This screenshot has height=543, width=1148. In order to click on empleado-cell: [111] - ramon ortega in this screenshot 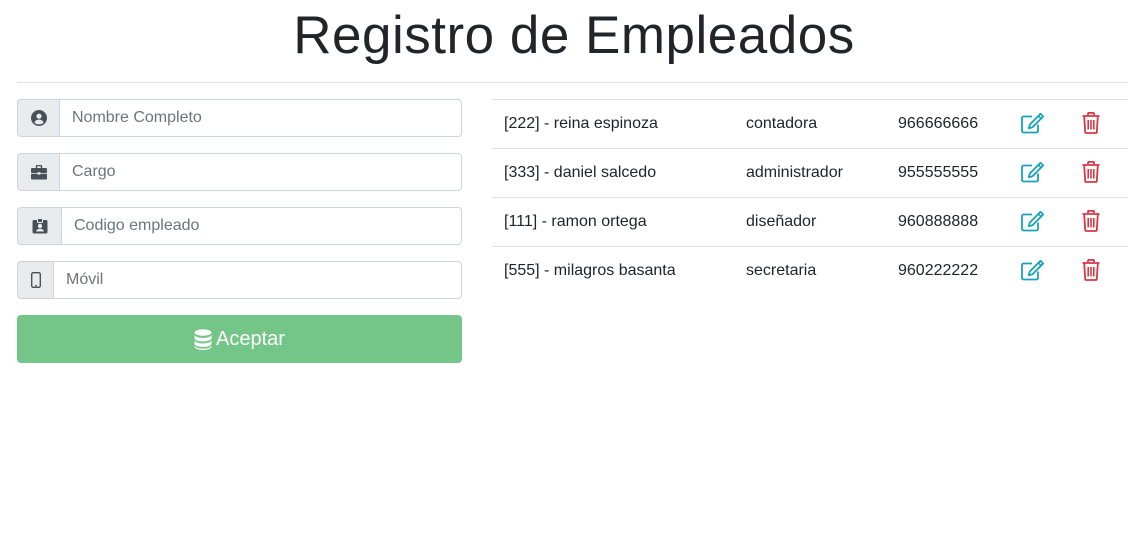, I will do `click(575, 221)`.